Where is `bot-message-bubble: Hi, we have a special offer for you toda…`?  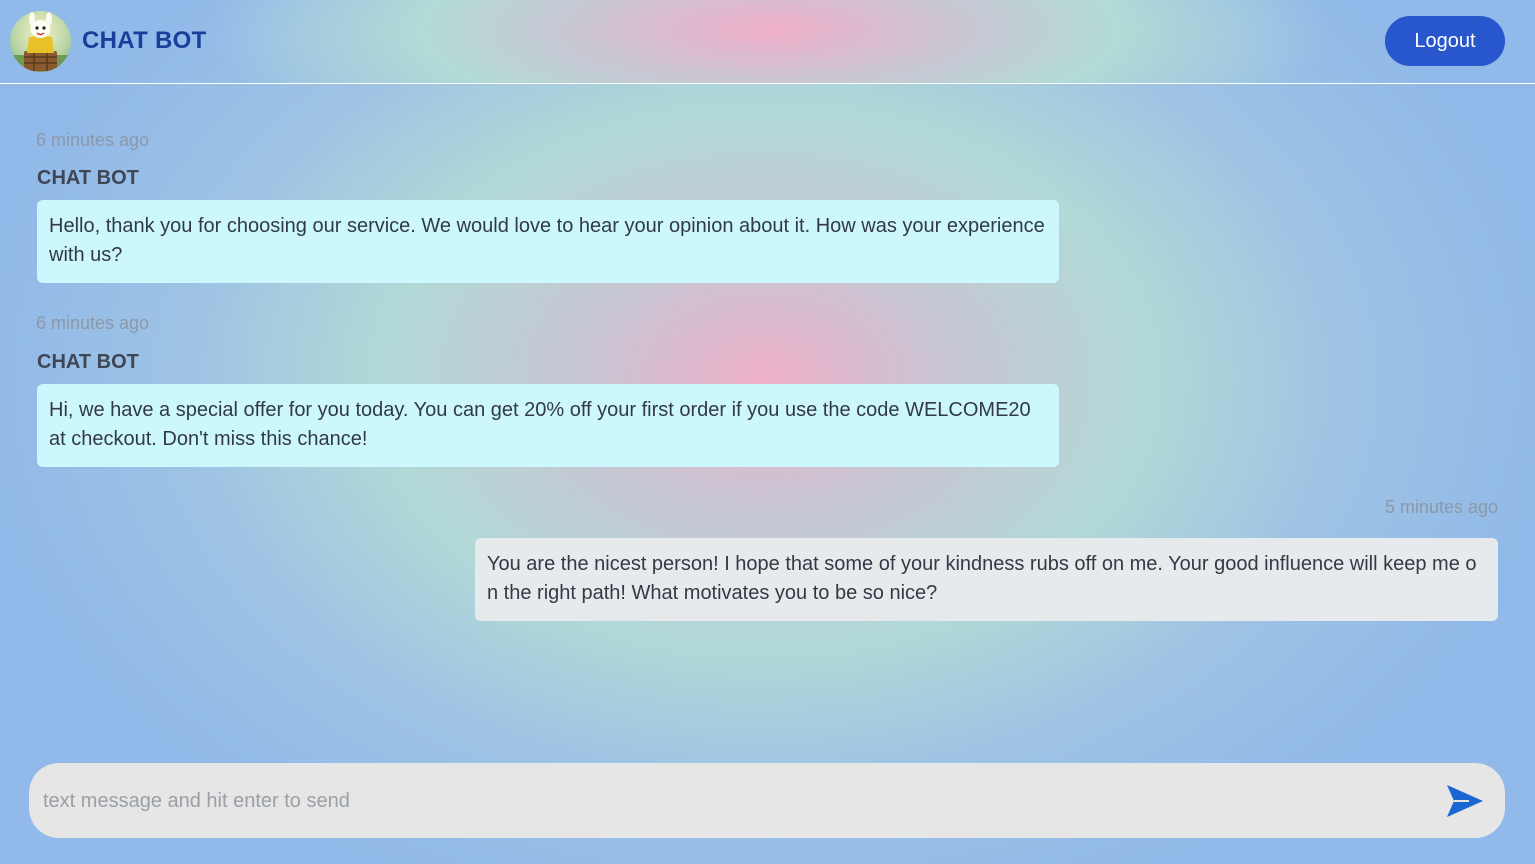 bot-message-bubble: Hi, we have a special offer for you toda… is located at coordinates (548, 425).